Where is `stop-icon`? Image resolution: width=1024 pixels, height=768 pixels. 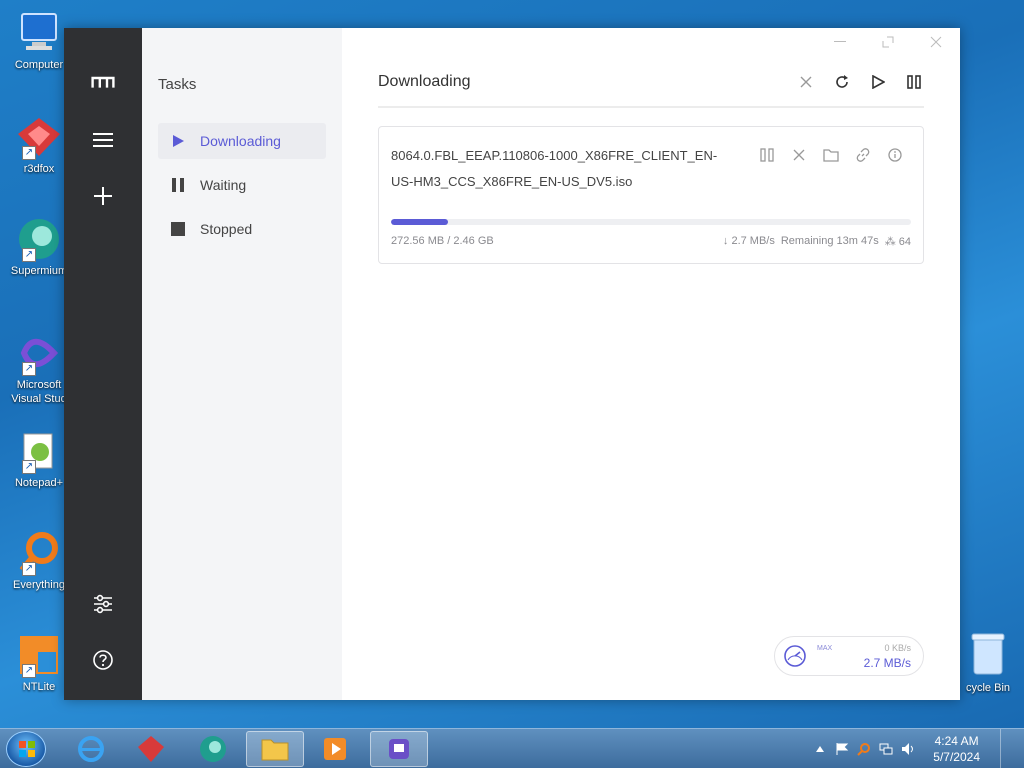
stop-icon is located at coordinates (178, 229).